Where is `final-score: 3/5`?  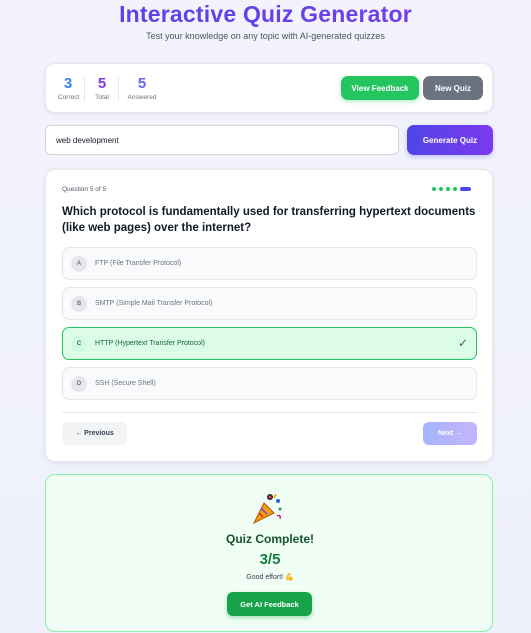 final-score: 3/5 is located at coordinates (270, 559).